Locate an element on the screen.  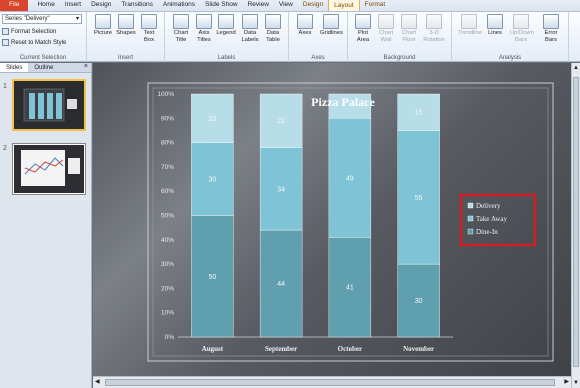
tab-slide-show: Slide Show is located at coordinates (221, 5).